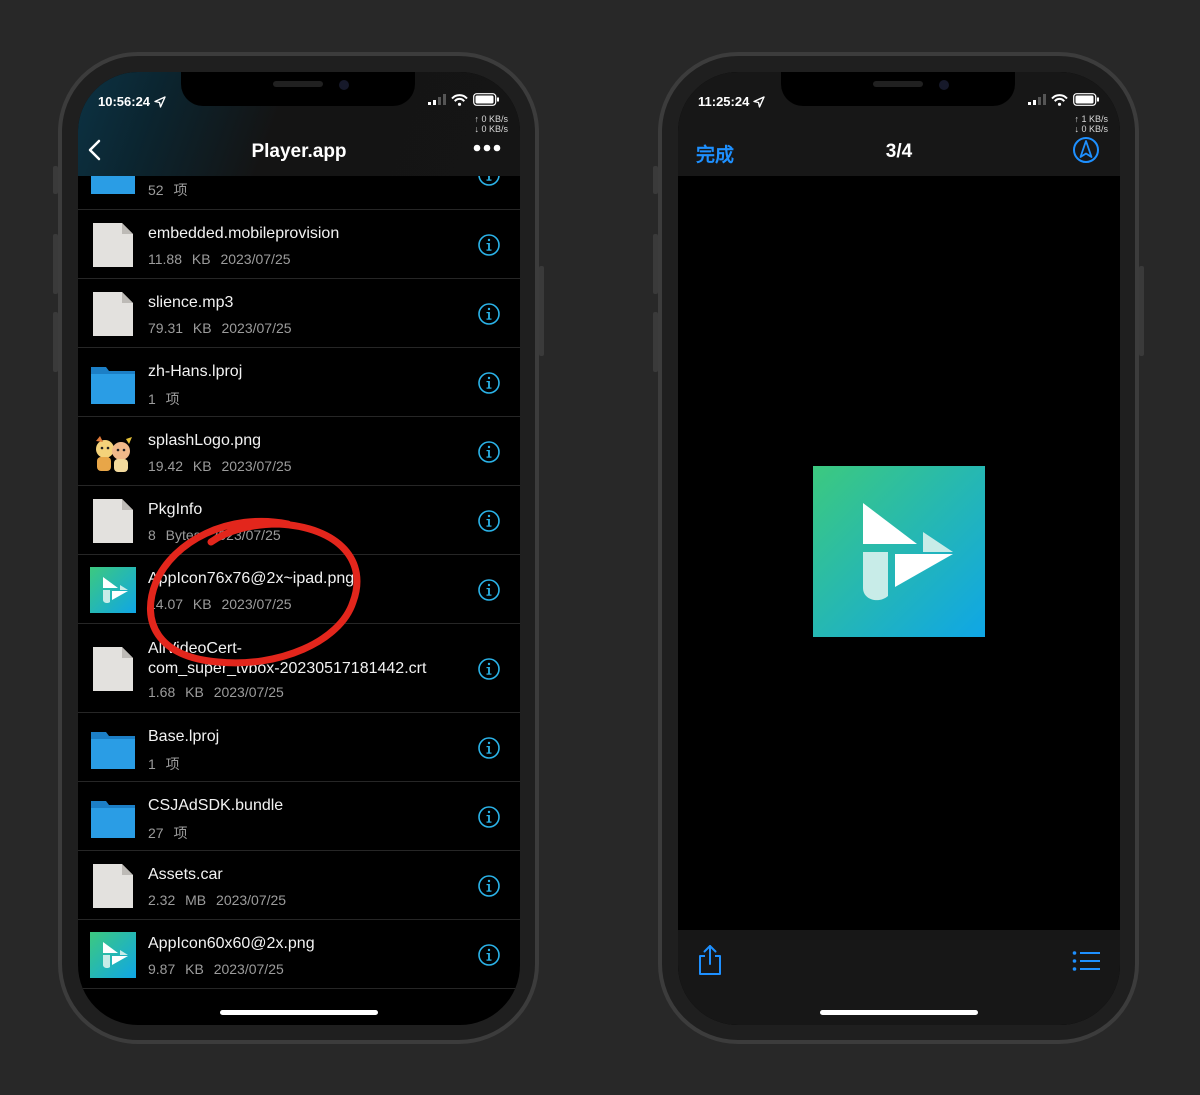  What do you see at coordinates (299, 816) in the screenshot?
I see `file-row: CSJAdSDK.bundle 27 项` at bounding box center [299, 816].